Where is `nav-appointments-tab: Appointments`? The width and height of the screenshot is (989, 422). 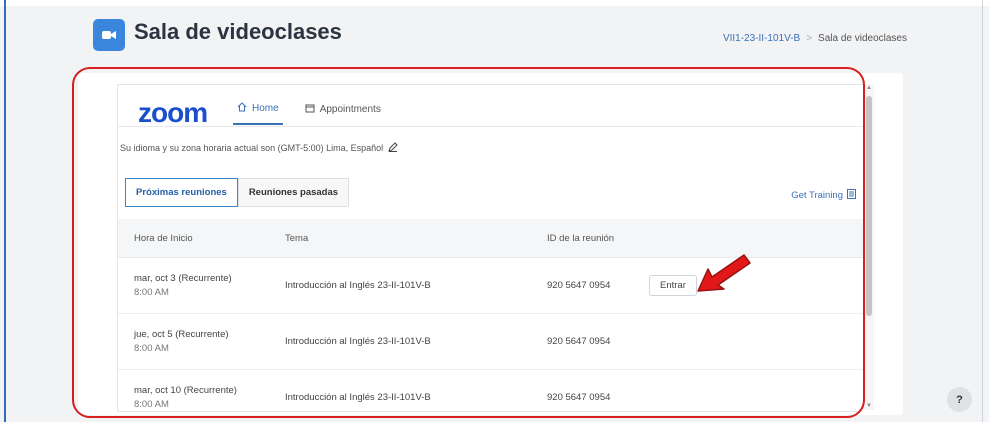
nav-appointments-tab: Appointments is located at coordinates (343, 113).